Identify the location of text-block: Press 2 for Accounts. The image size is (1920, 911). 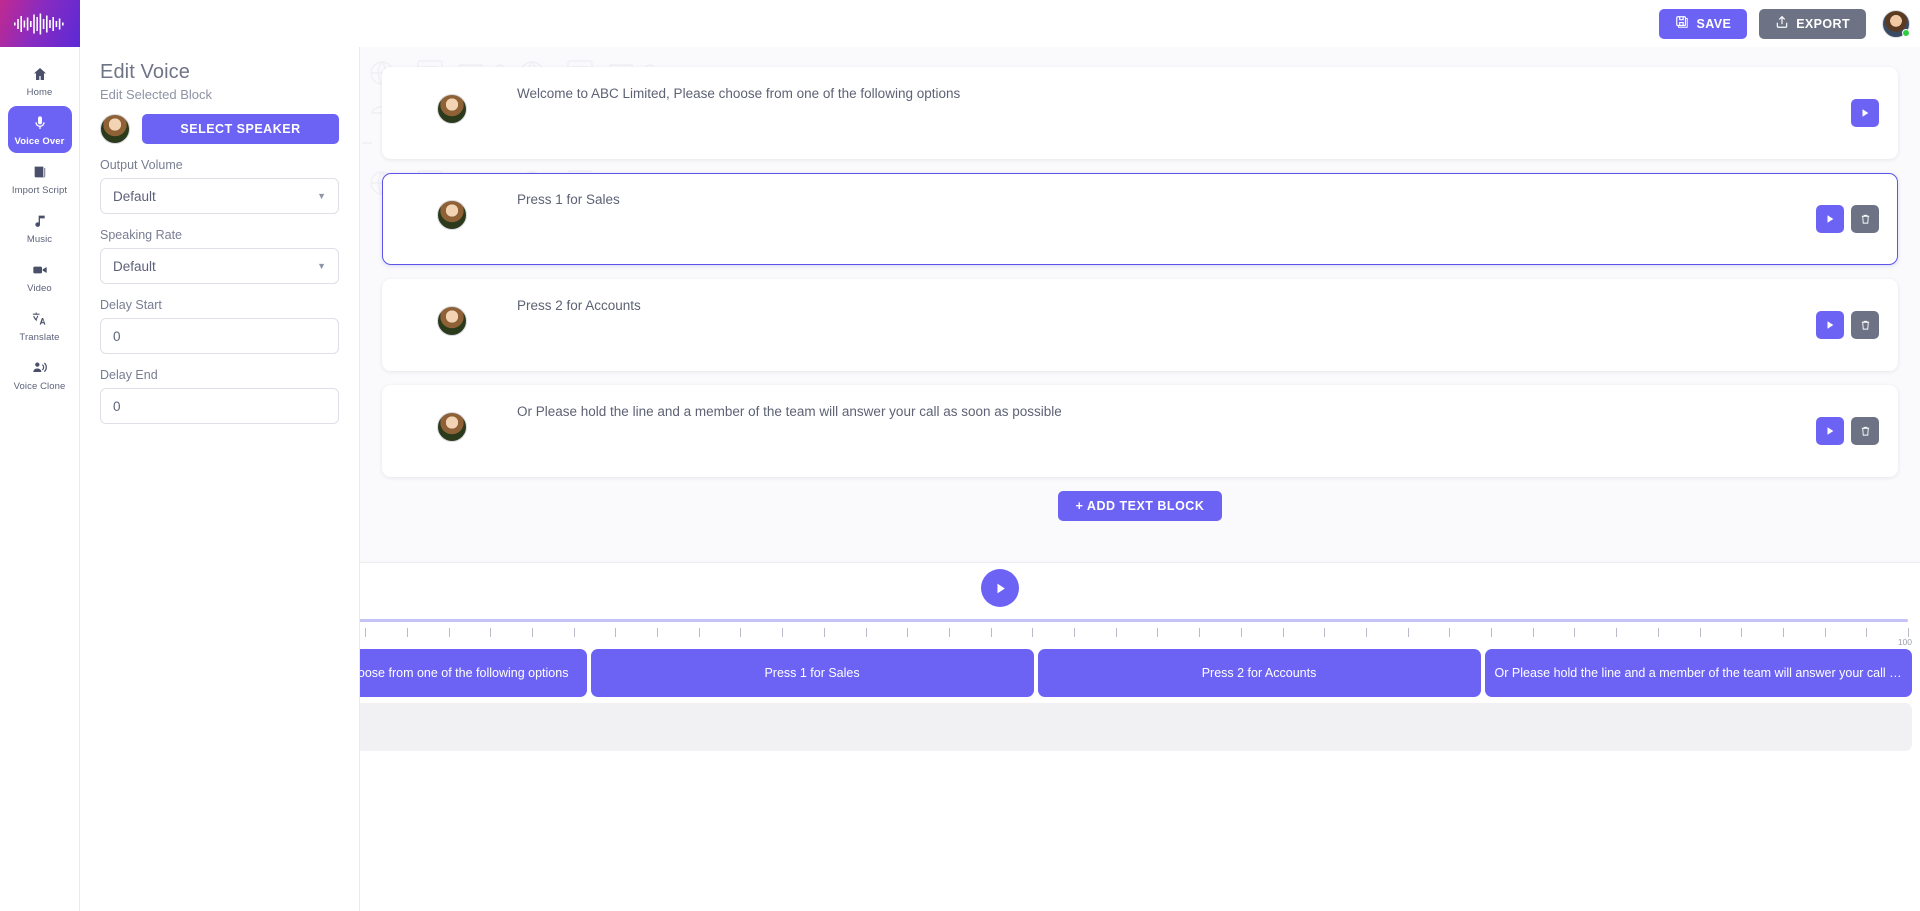
(1140, 325).